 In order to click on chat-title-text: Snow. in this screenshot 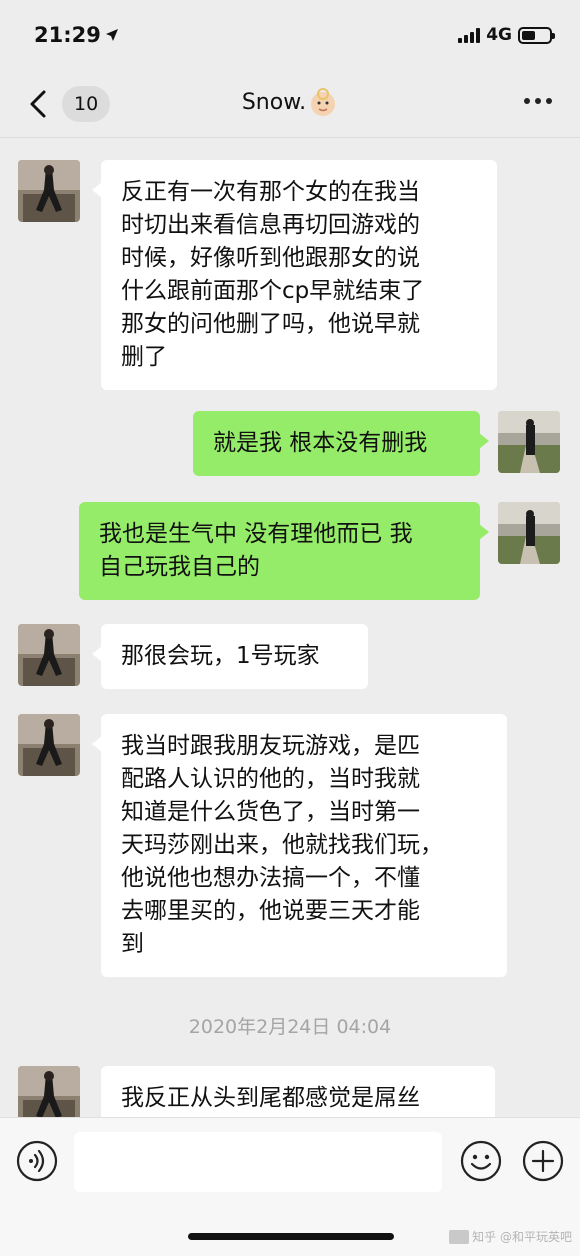, I will do `click(274, 102)`.